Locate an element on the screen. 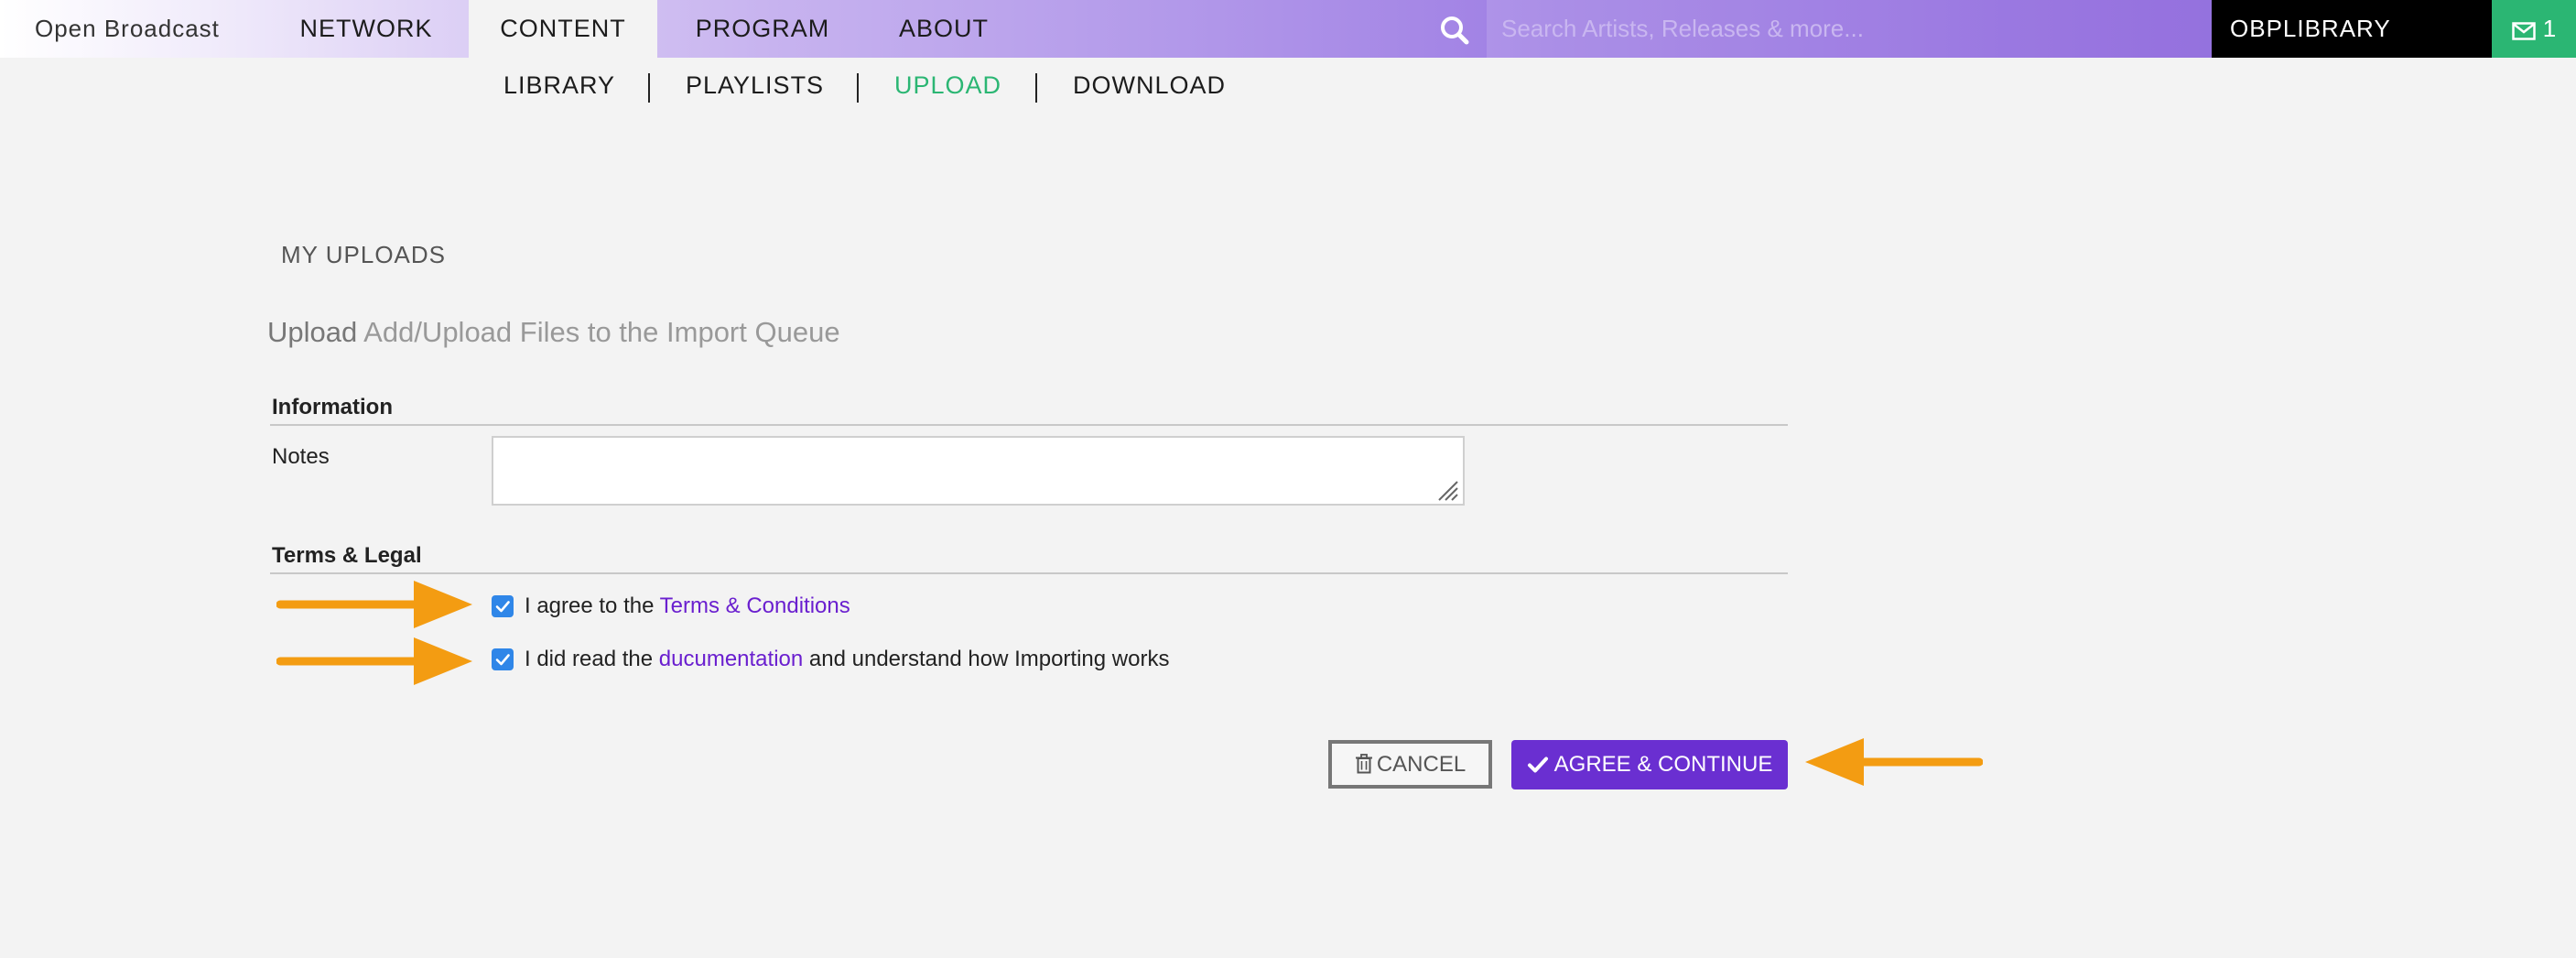  trash-icon is located at coordinates (1364, 764).